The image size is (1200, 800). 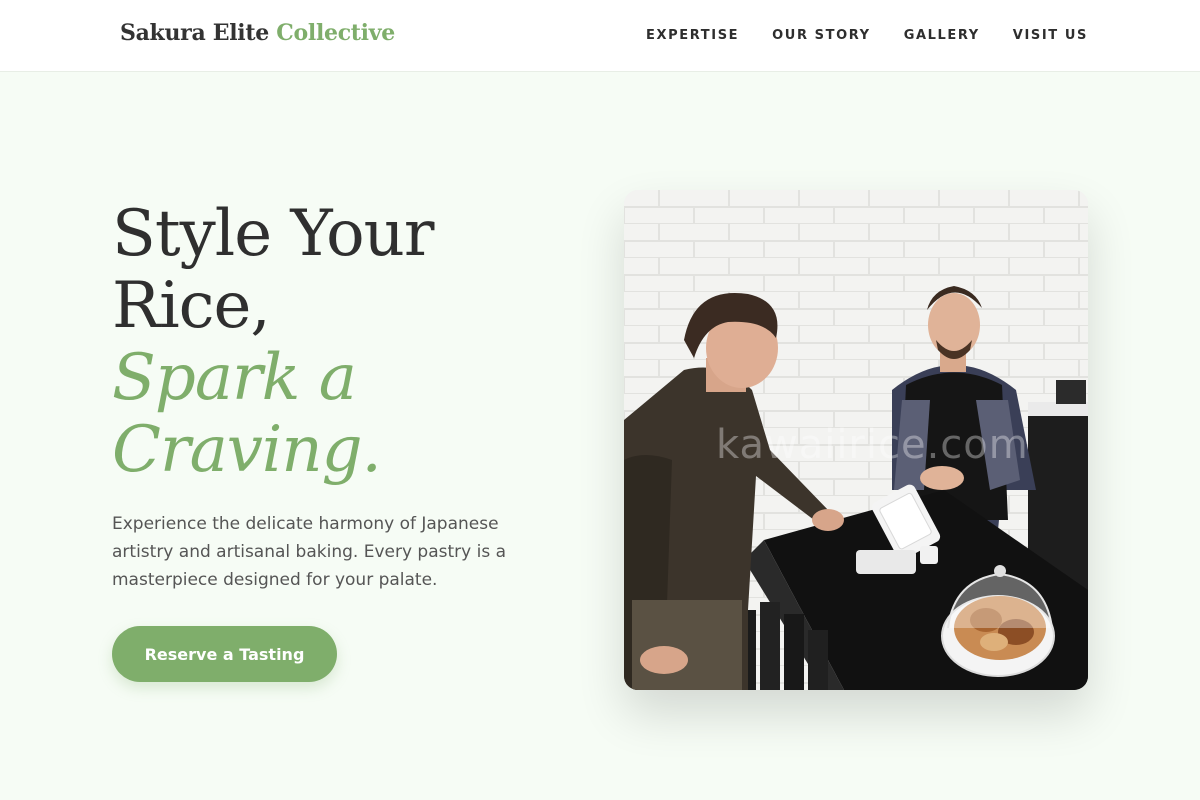 I want to click on reserve-tasting-button: Reserve a Tasting, so click(x=224, y=654).